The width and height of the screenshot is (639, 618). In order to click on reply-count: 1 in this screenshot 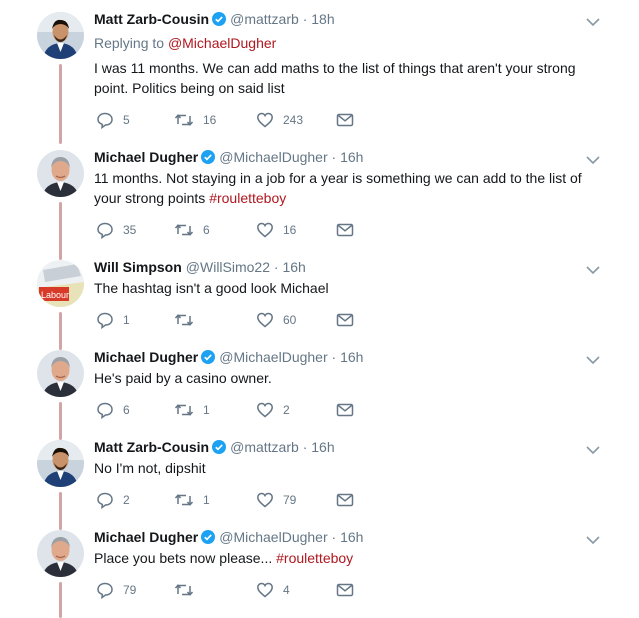, I will do `click(126, 320)`.